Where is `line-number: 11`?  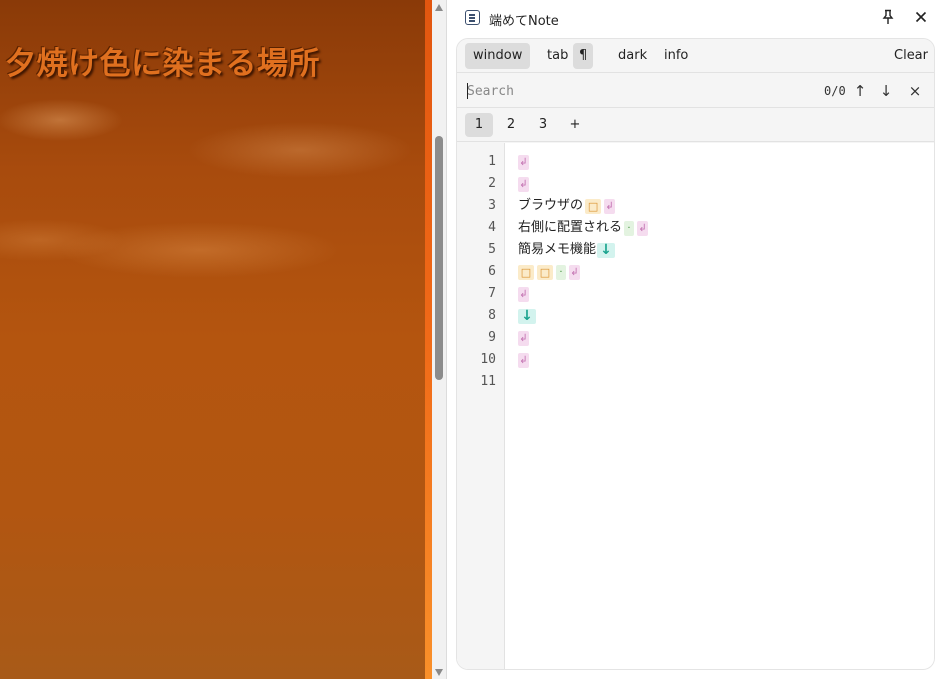 line-number: 11 is located at coordinates (488, 381).